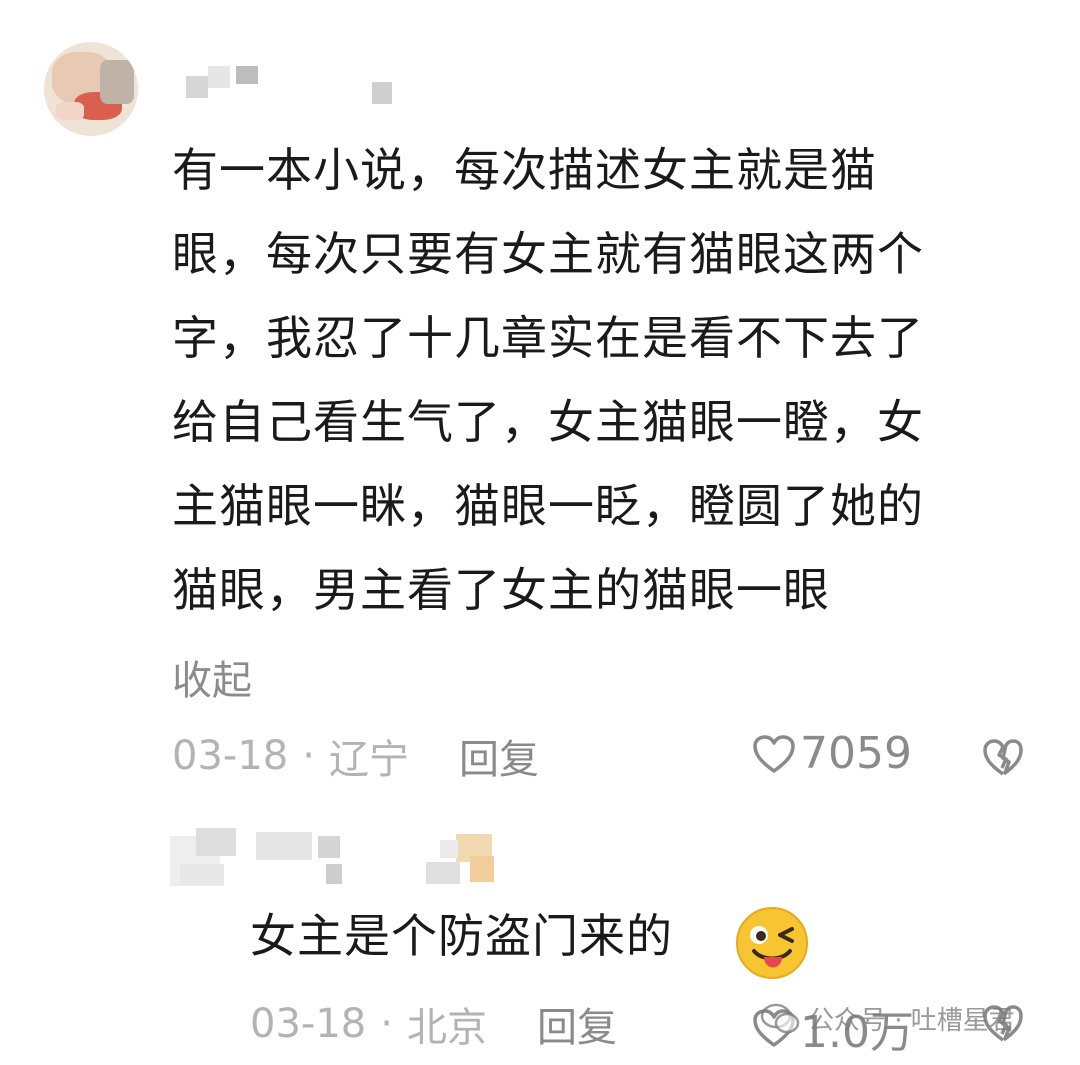  Describe the element at coordinates (212, 677) in the screenshot. I see `collapse-button: 收起` at that location.